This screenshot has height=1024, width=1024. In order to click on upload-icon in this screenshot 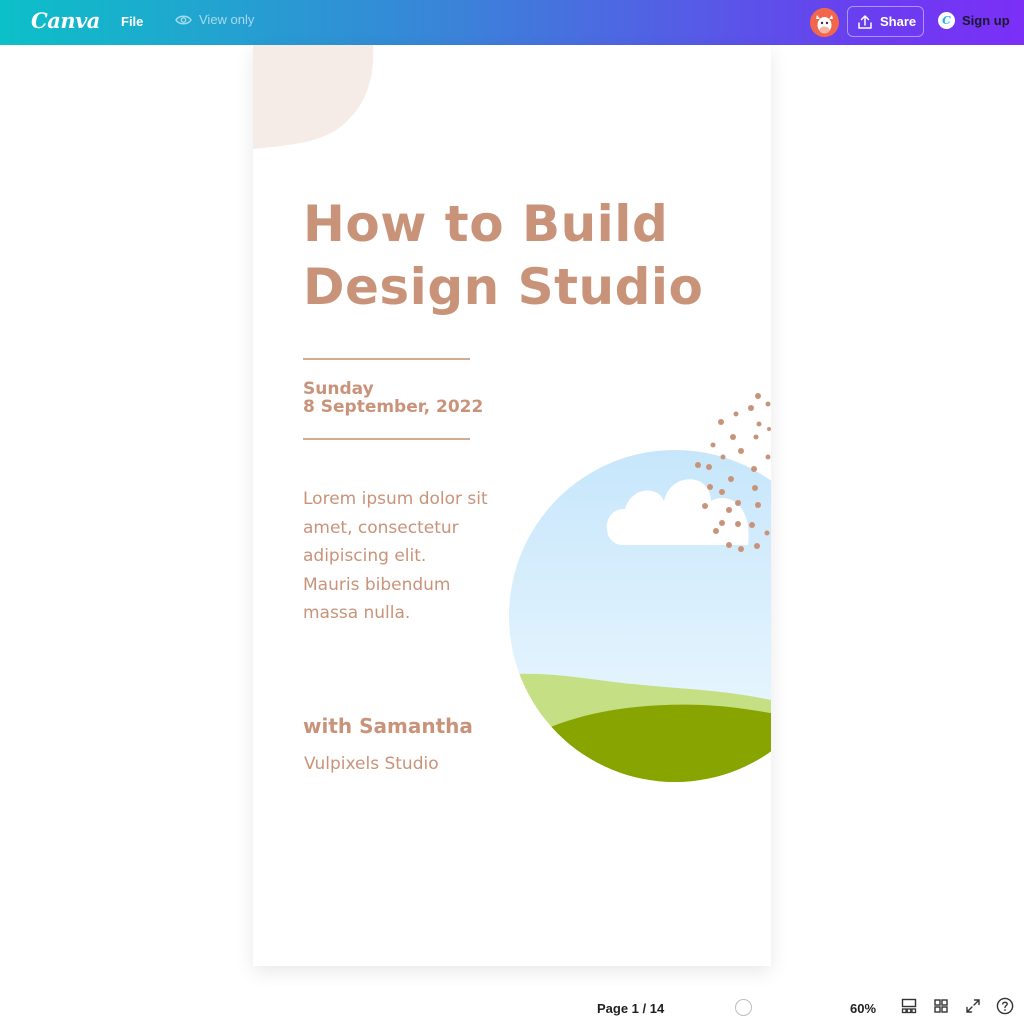, I will do `click(865, 21)`.